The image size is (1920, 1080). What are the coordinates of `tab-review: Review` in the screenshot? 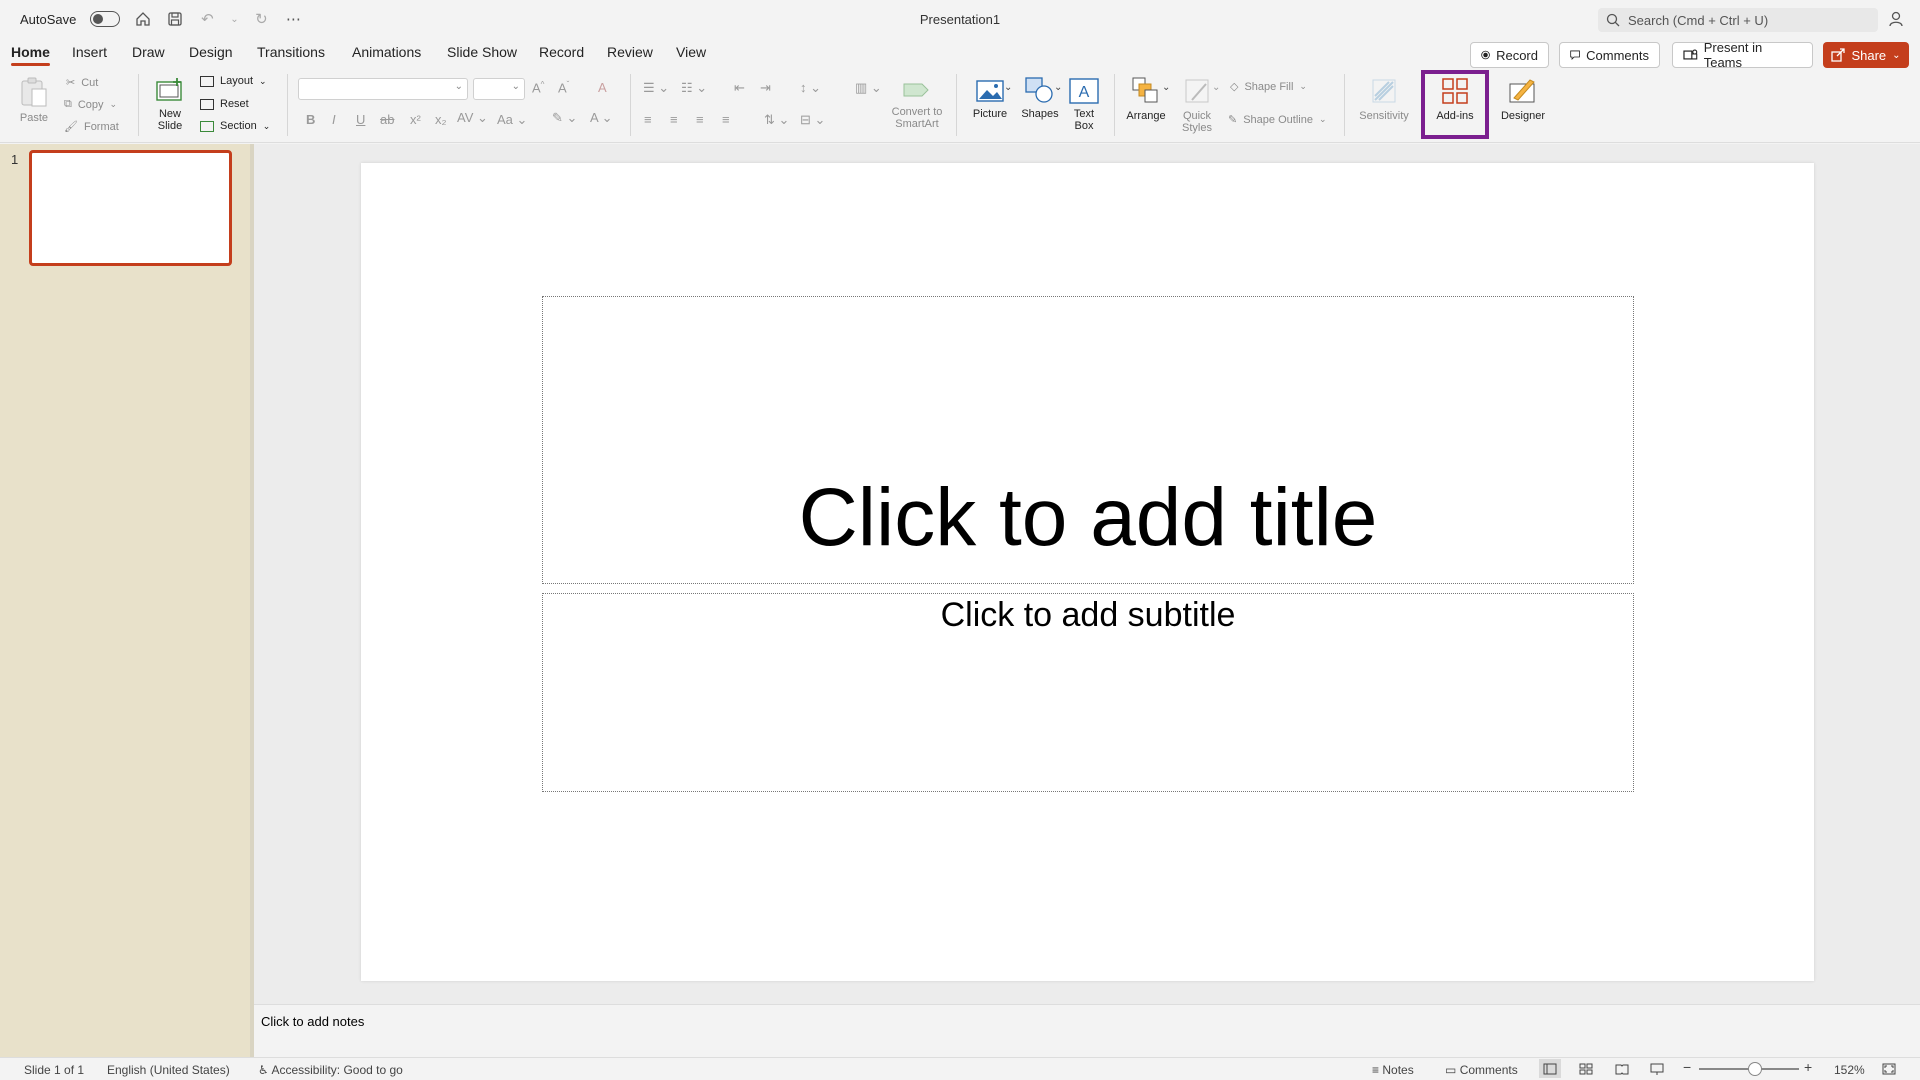 It's located at (630, 52).